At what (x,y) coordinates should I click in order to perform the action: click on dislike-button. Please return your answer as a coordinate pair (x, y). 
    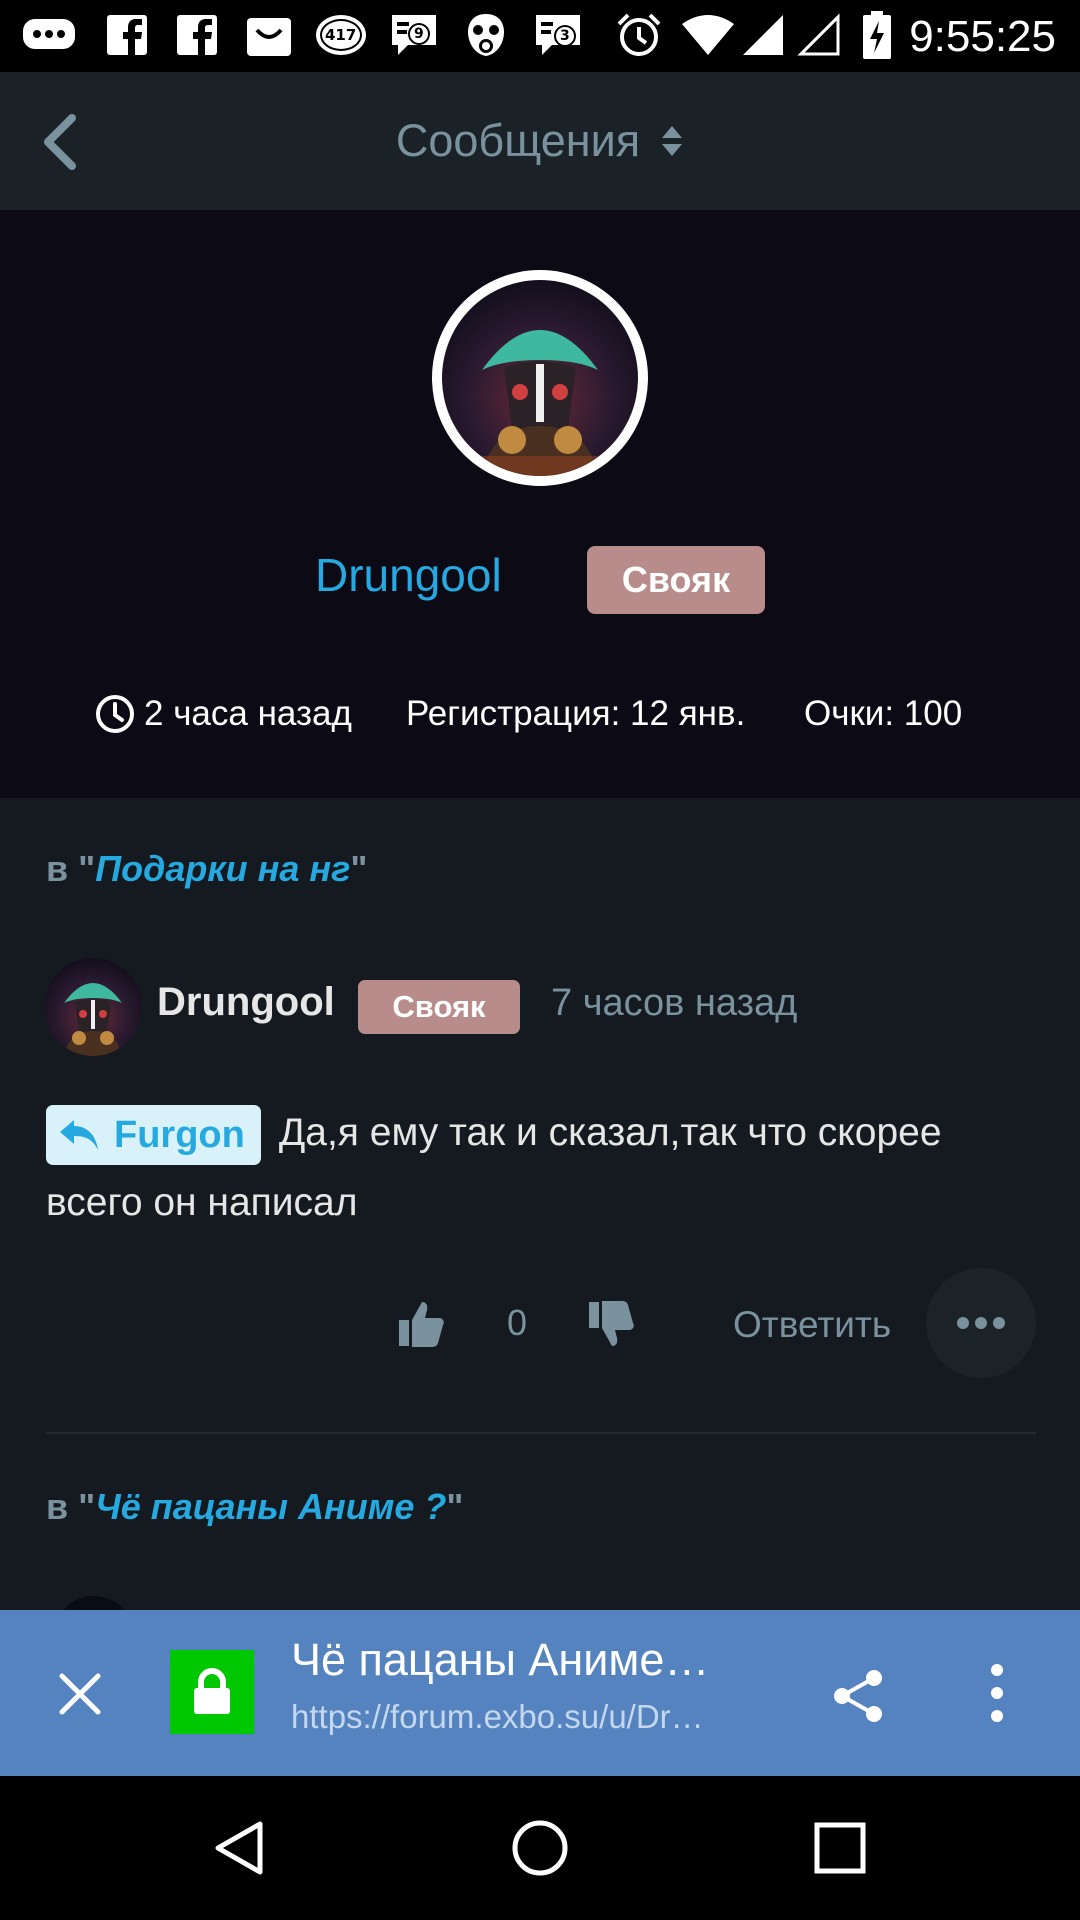
    Looking at the image, I should click on (612, 1324).